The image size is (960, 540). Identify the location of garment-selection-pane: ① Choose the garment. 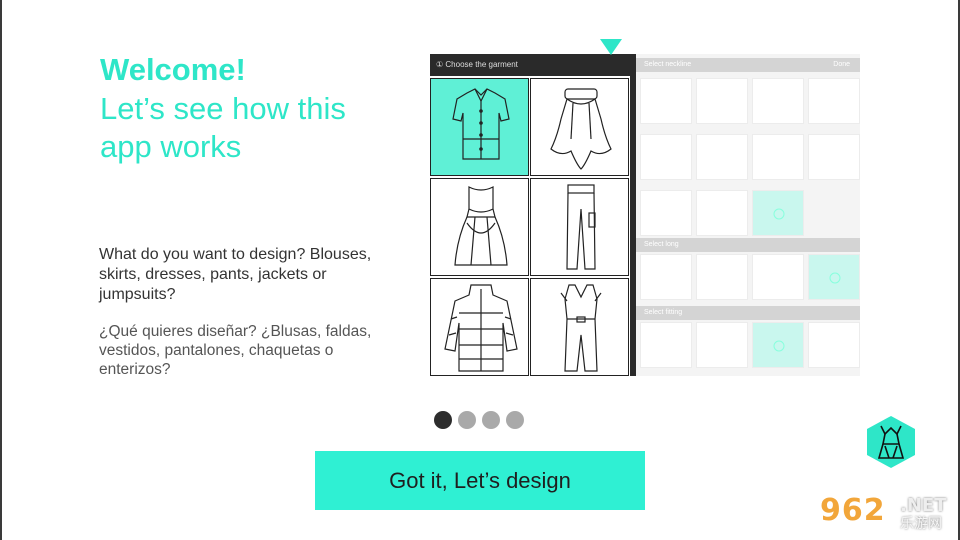
(530, 215).